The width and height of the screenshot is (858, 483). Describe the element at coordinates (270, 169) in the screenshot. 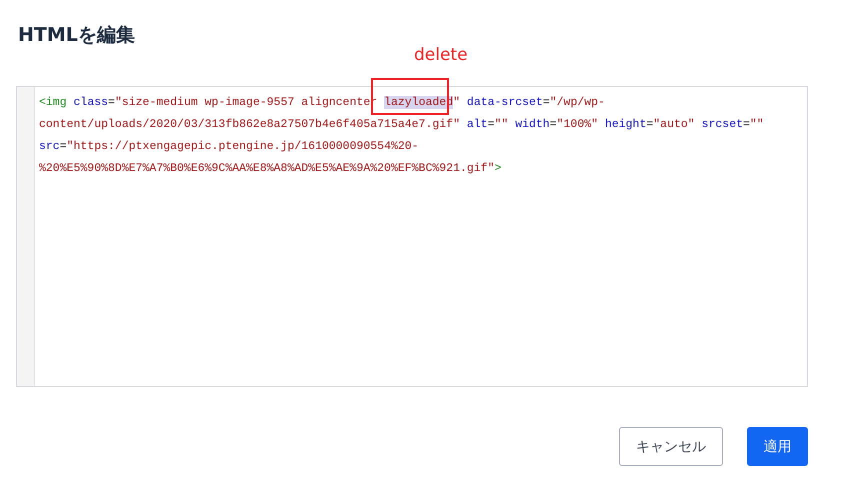

I see `code-line: %20%E5%90%8D%E7%A7%B0%E6%9C%AA%E8%A8%AD%E5%AE%9A%20%EF%BC%921.gif">` at that location.